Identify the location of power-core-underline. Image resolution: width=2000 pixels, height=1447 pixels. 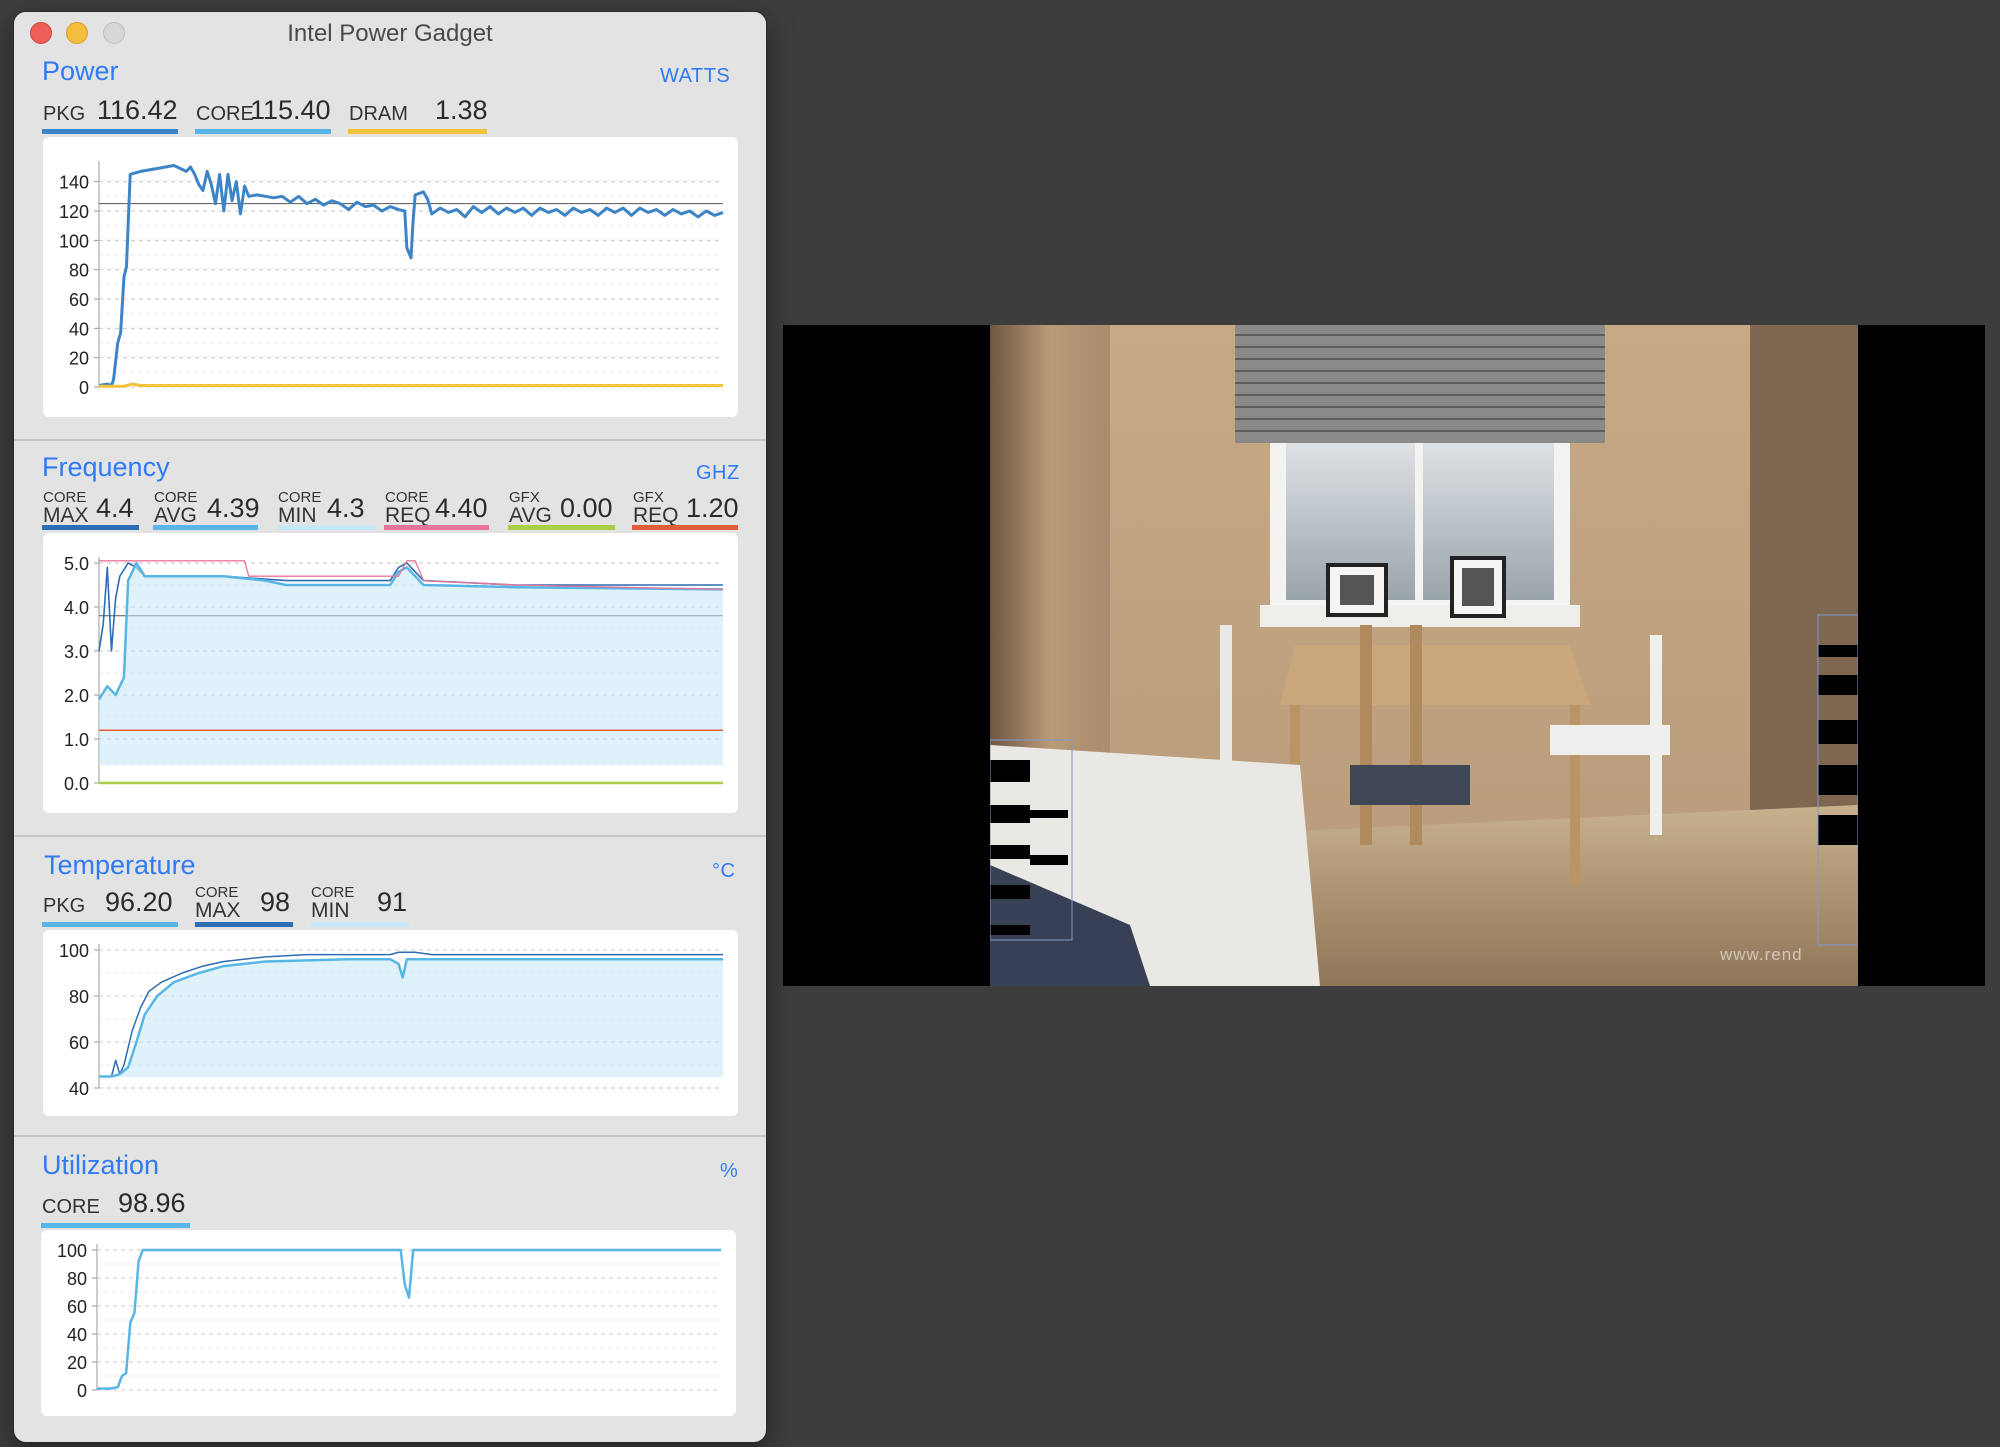
(263, 131).